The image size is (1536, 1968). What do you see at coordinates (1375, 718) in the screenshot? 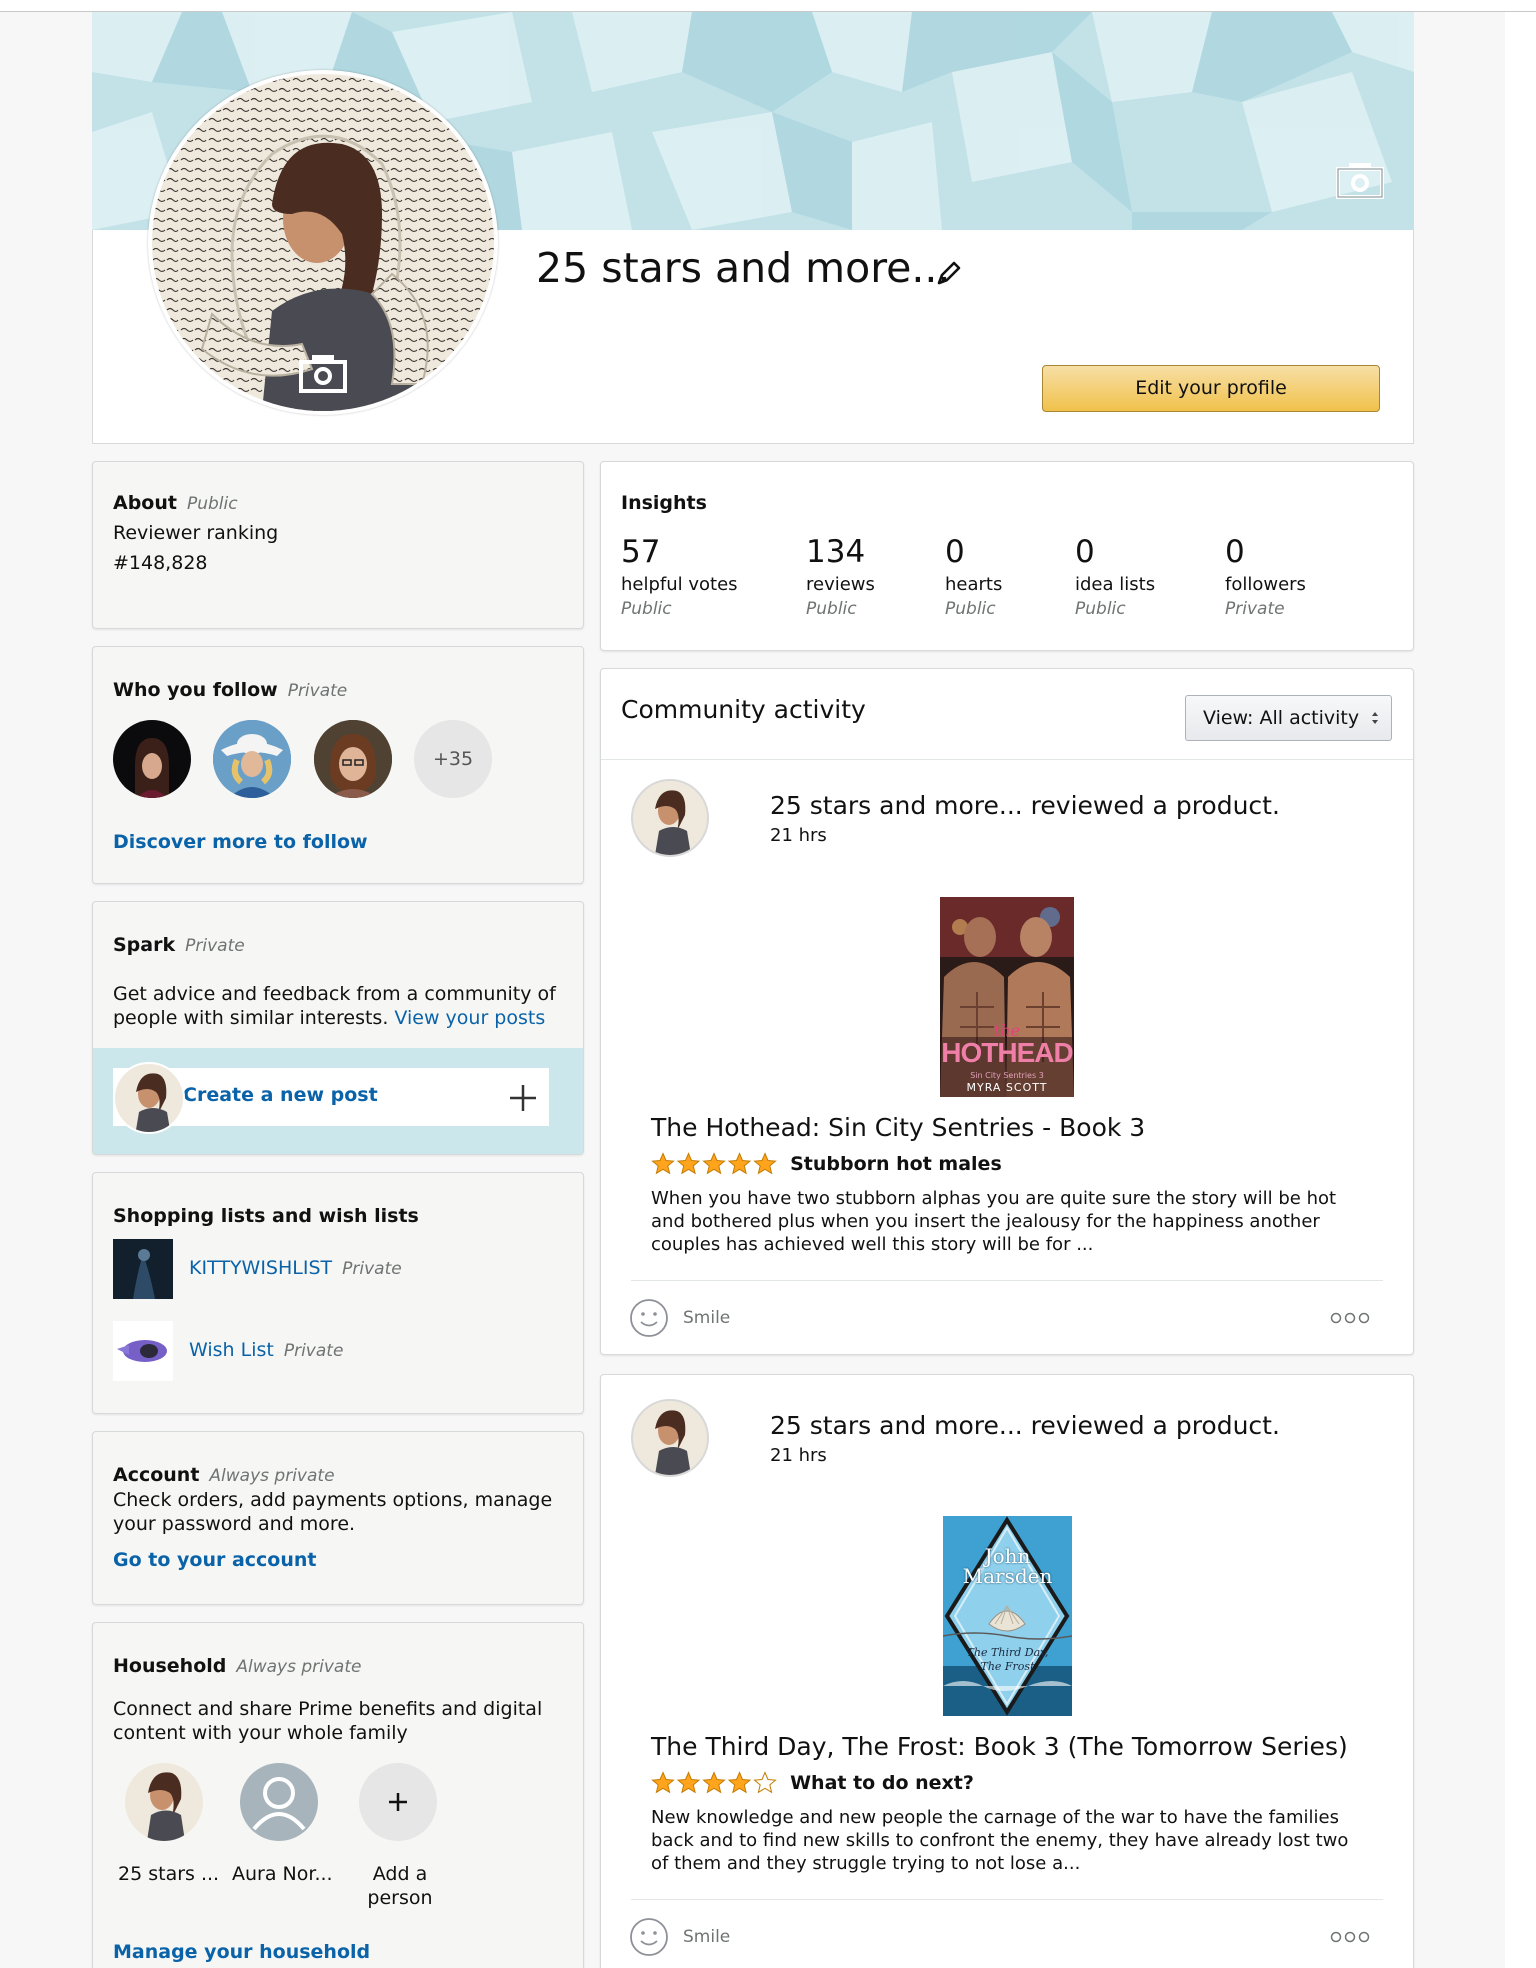
I see `sort-arrows-icon` at bounding box center [1375, 718].